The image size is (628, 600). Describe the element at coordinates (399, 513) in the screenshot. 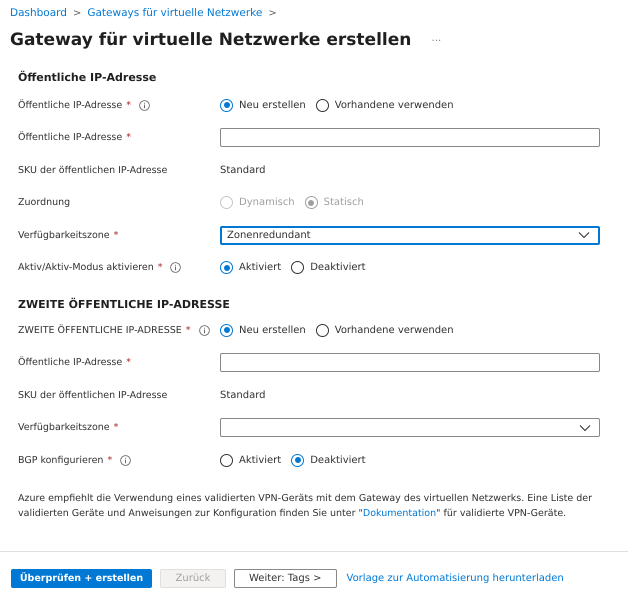

I see `documentation-link: Dokumentation` at that location.